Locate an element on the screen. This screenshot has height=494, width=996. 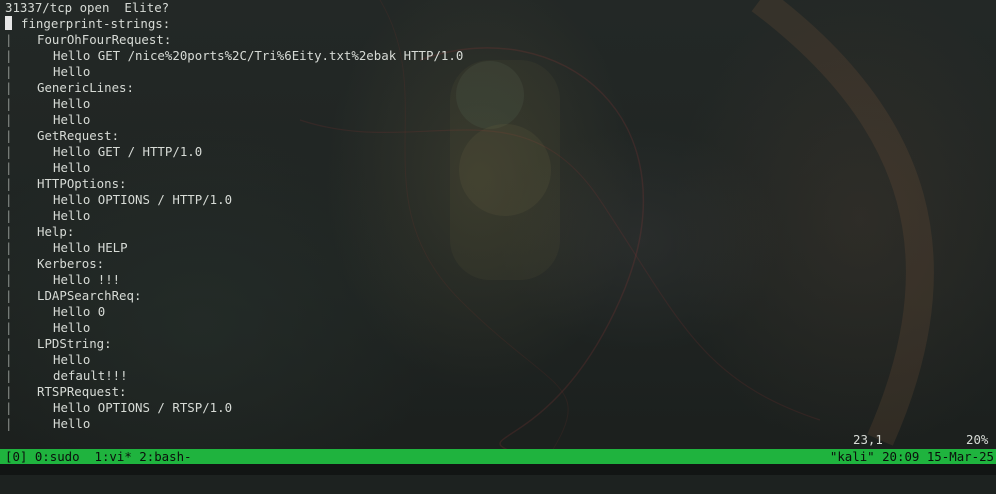
terminal-line-text: Hello HELP is located at coordinates (90, 247).